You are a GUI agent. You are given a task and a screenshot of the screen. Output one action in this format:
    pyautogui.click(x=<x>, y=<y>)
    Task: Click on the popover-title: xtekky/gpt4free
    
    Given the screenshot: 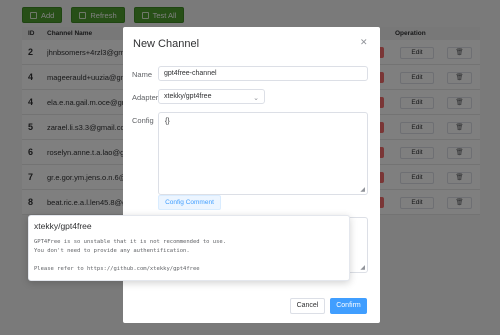 What is the action you would take?
    pyautogui.click(x=63, y=226)
    